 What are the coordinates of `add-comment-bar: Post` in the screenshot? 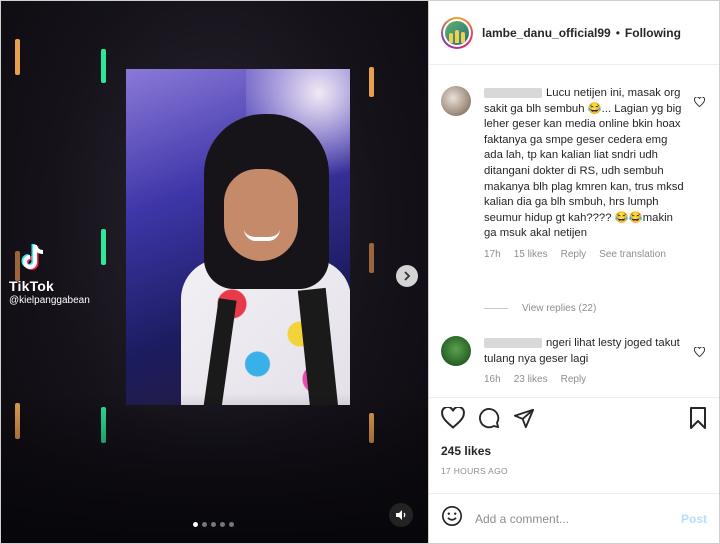 It's located at (574, 518).